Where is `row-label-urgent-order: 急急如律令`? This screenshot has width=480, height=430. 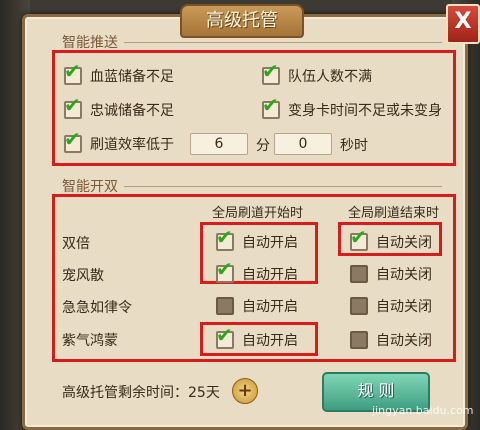
row-label-urgent-order: 急急如律令 is located at coordinates (97, 308).